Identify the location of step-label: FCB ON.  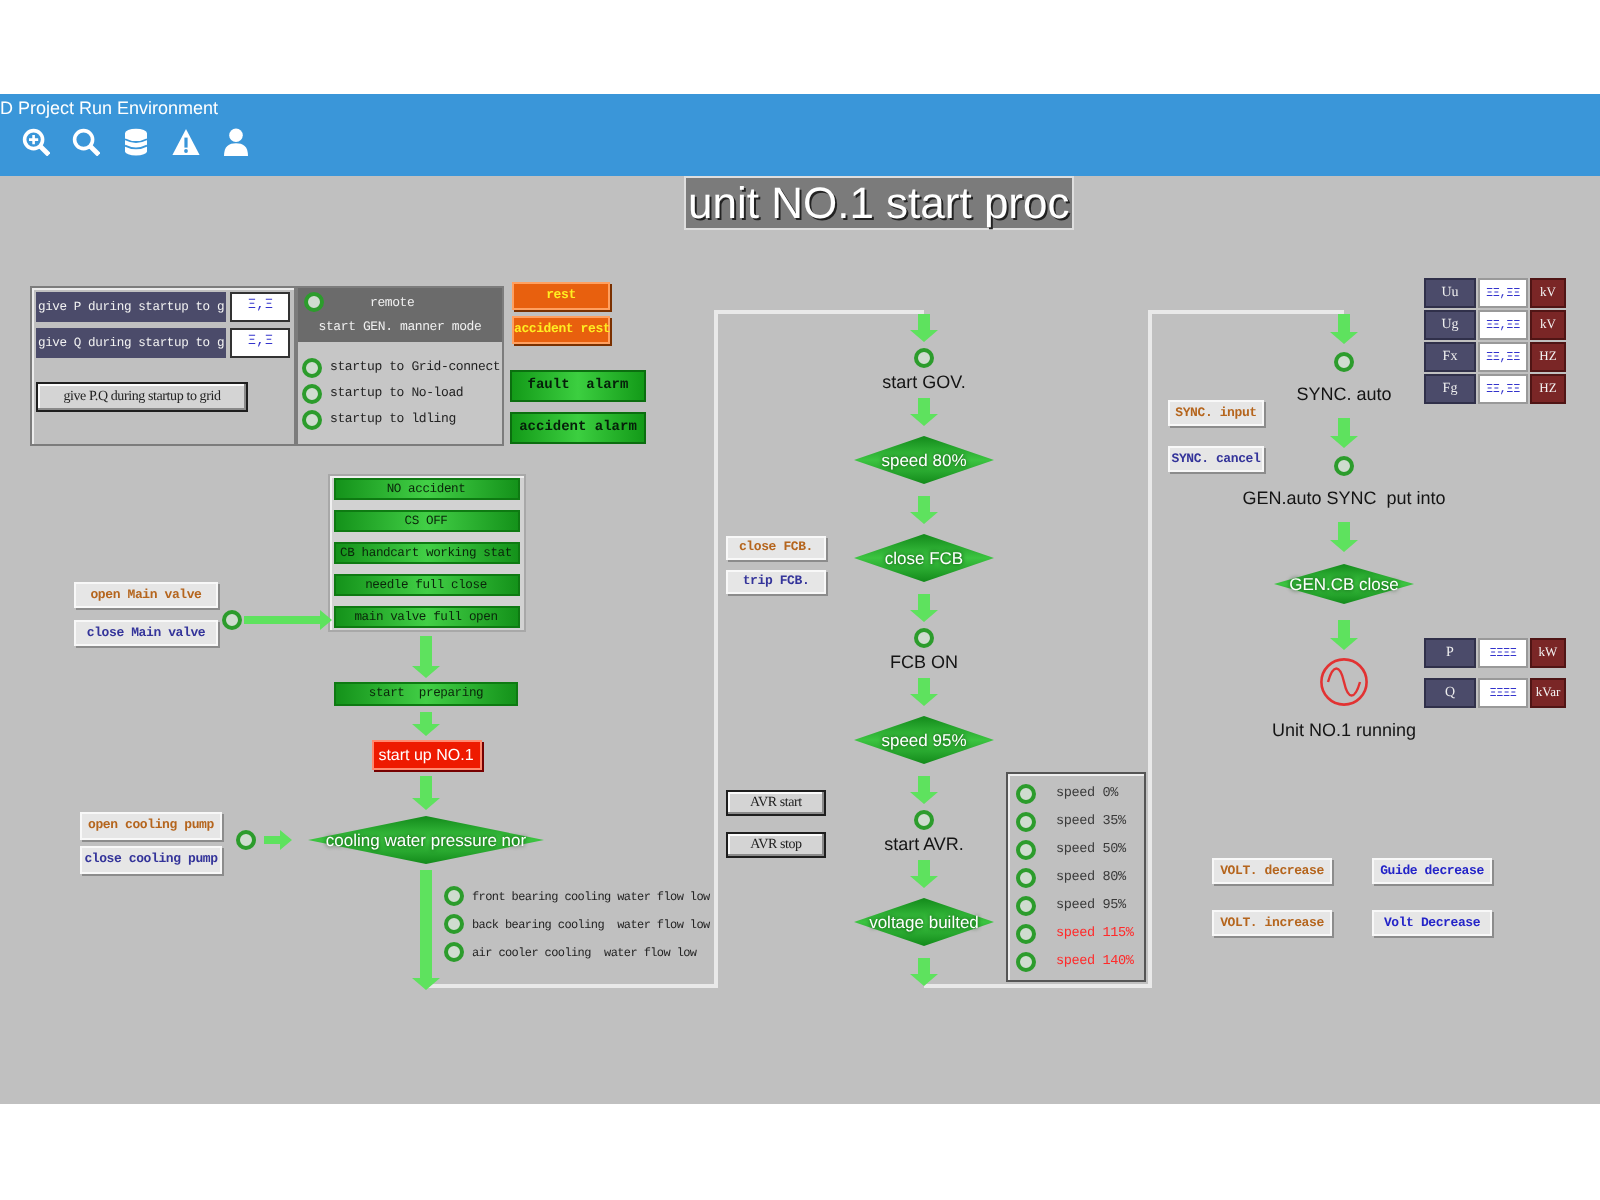
(923, 662).